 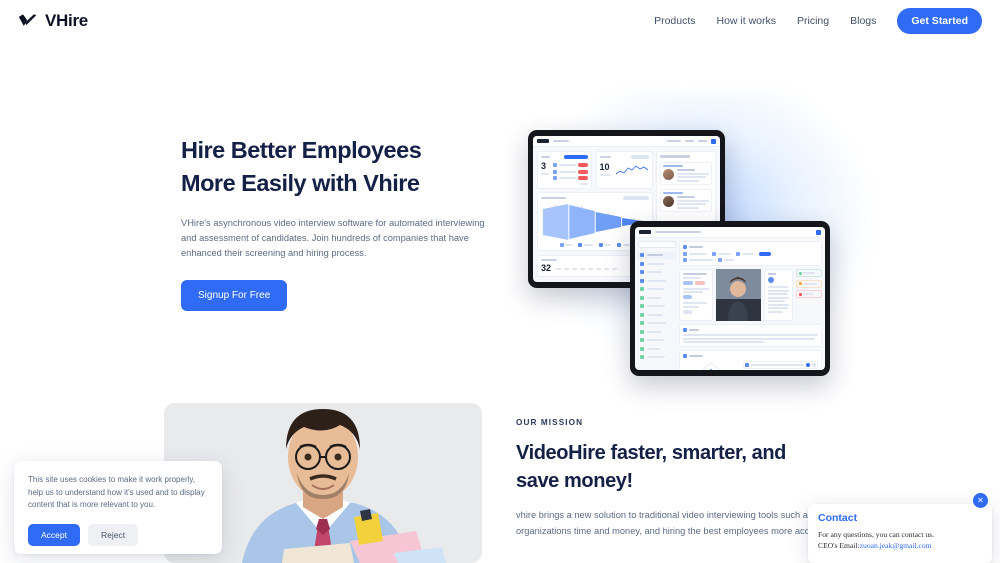 I want to click on standby-button, so click(x=809, y=283).